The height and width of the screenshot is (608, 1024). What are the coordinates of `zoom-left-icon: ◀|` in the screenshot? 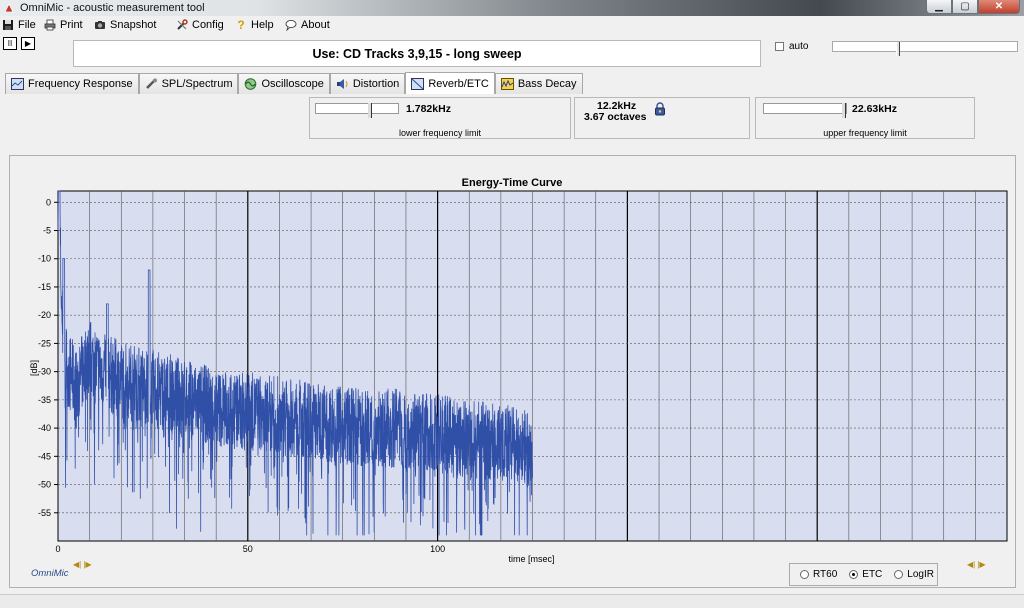 It's located at (971, 564).